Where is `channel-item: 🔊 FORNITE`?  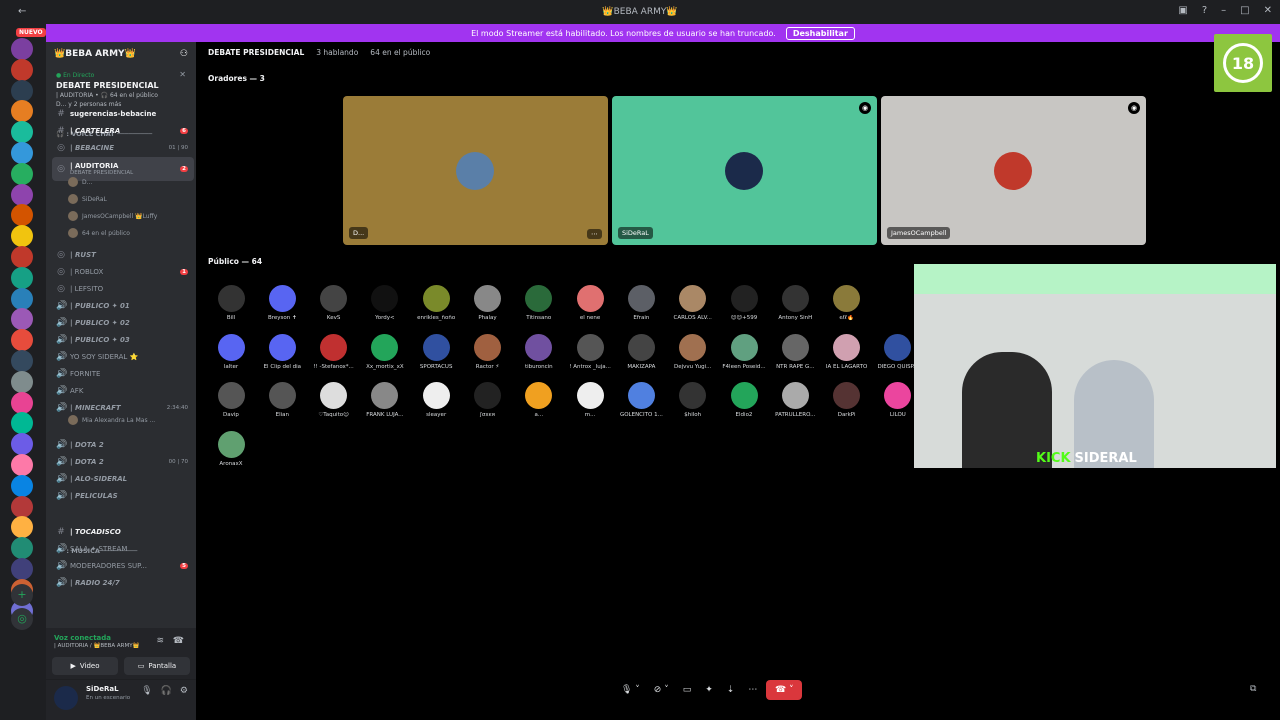 channel-item: 🔊 FORNITE is located at coordinates (123, 374).